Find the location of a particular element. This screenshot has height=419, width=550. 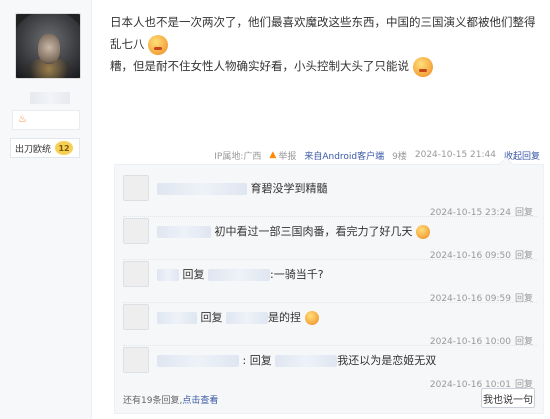

badge-text: 出刀欧统 is located at coordinates (33, 149).